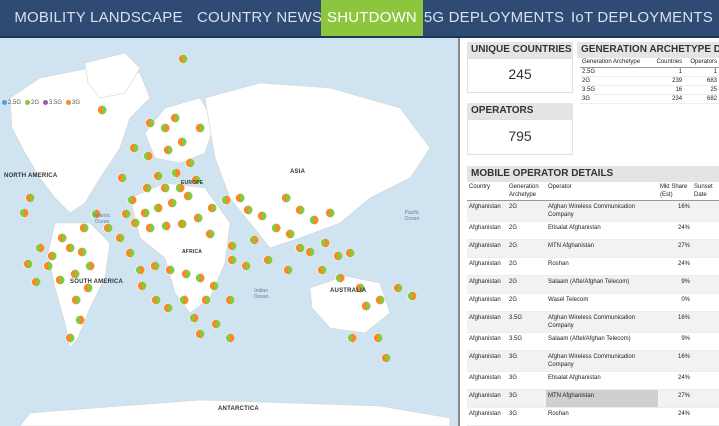  I want to click on table-row: Afghanistan 3G Roshan 24%, so click(593, 416).